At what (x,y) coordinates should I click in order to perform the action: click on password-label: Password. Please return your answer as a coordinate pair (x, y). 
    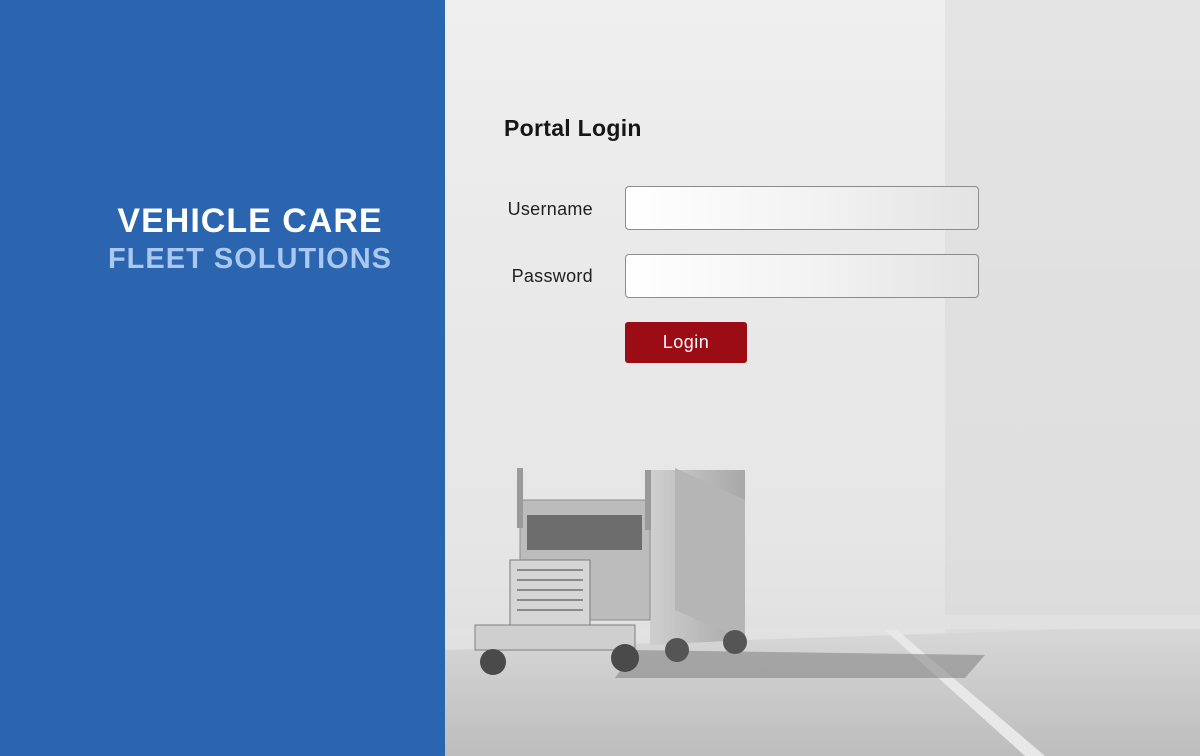
    Looking at the image, I should click on (552, 276).